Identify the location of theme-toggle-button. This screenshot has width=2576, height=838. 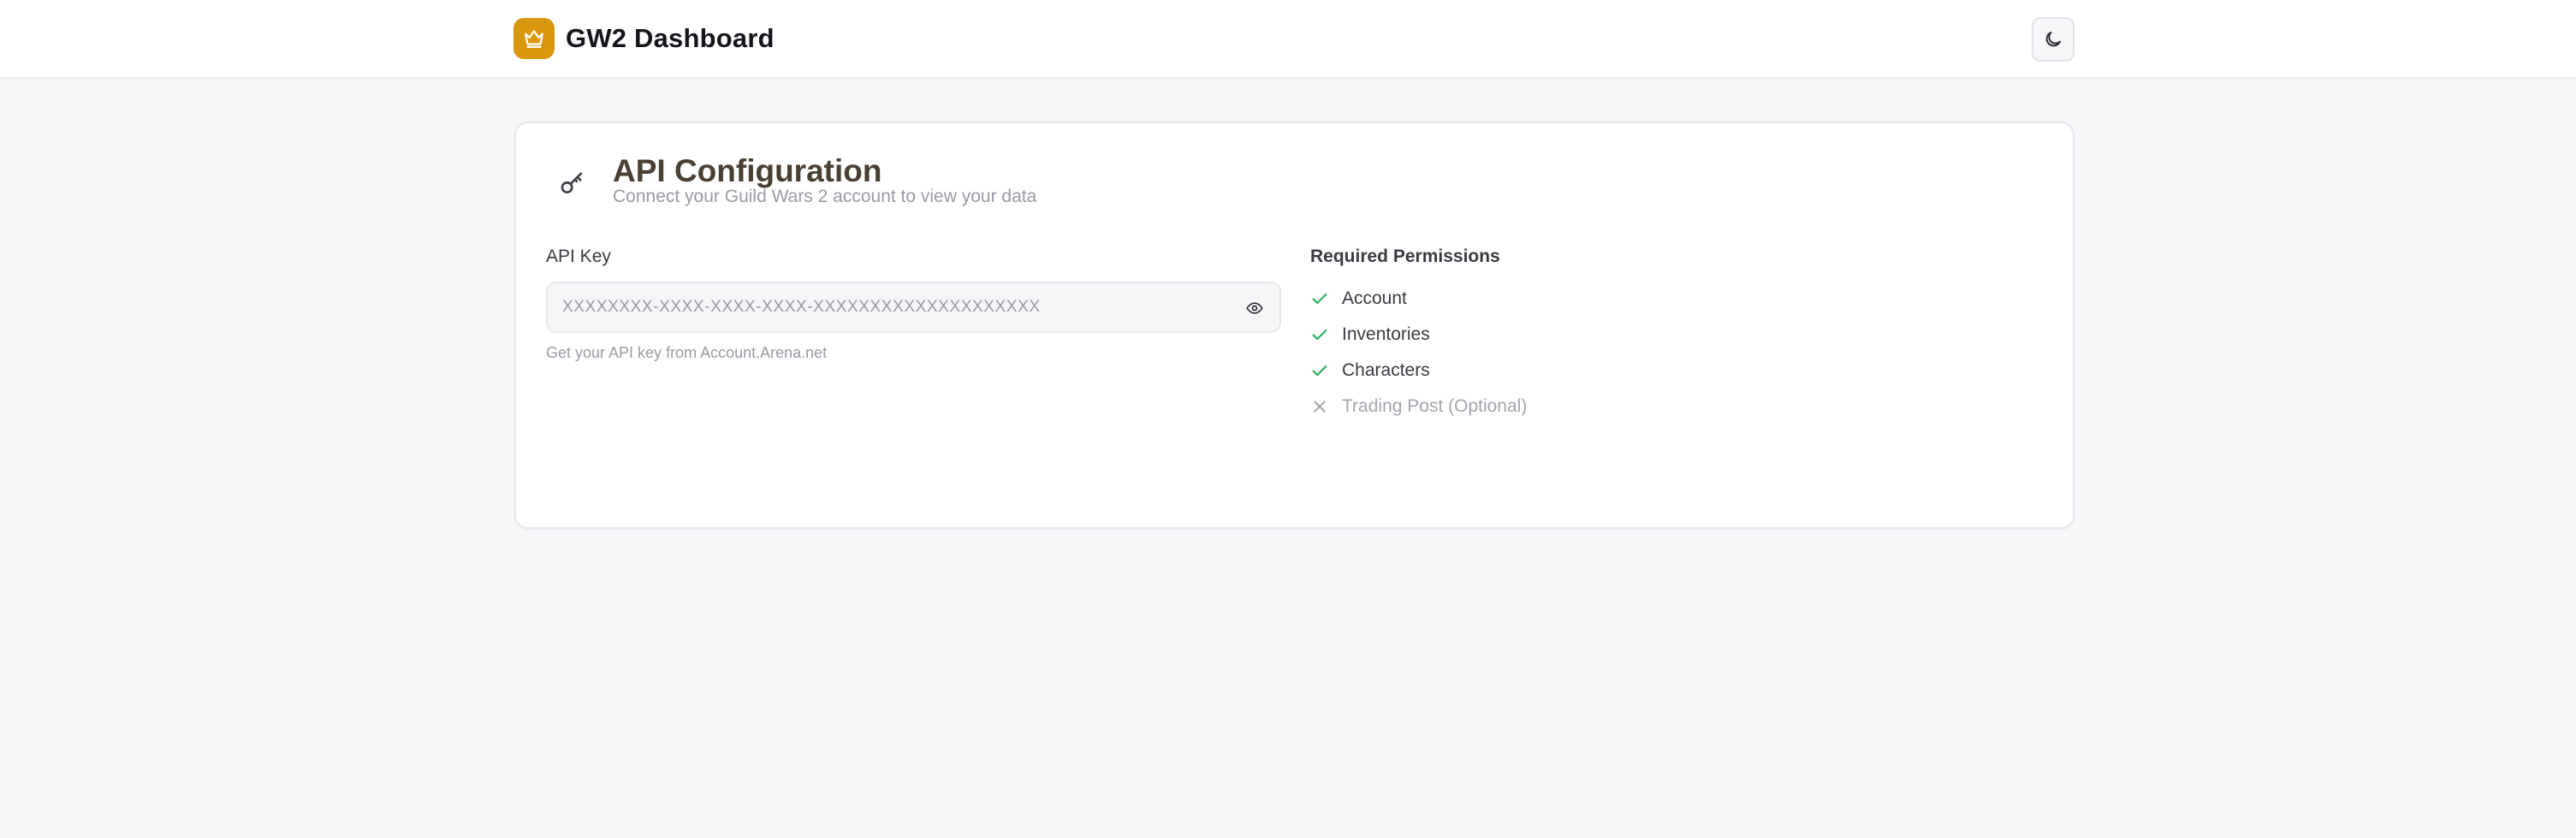
(2053, 40).